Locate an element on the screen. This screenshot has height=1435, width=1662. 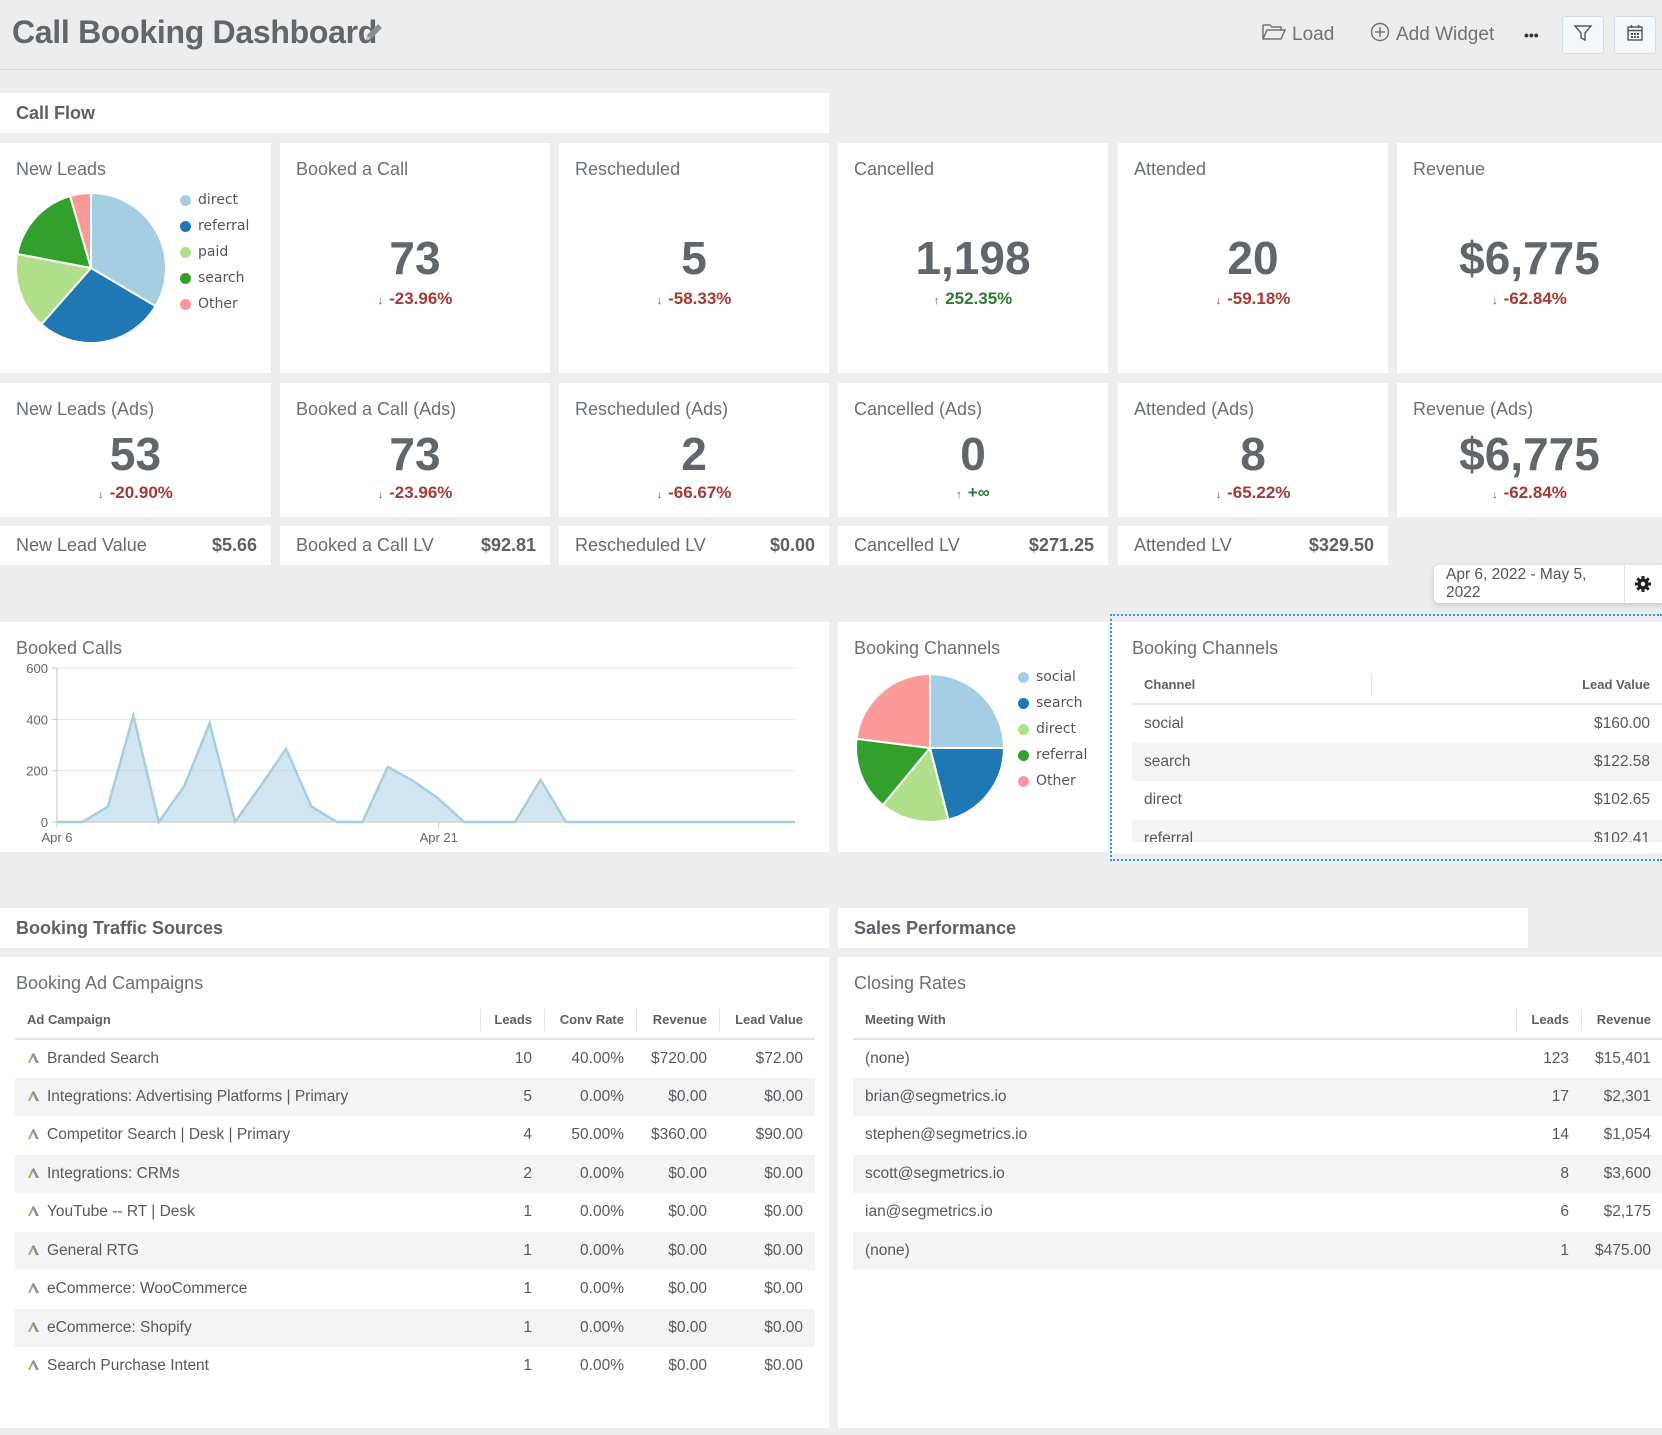
table-row: scott@segmetrics.io 8 $3,600 is located at coordinates (1257, 1173).